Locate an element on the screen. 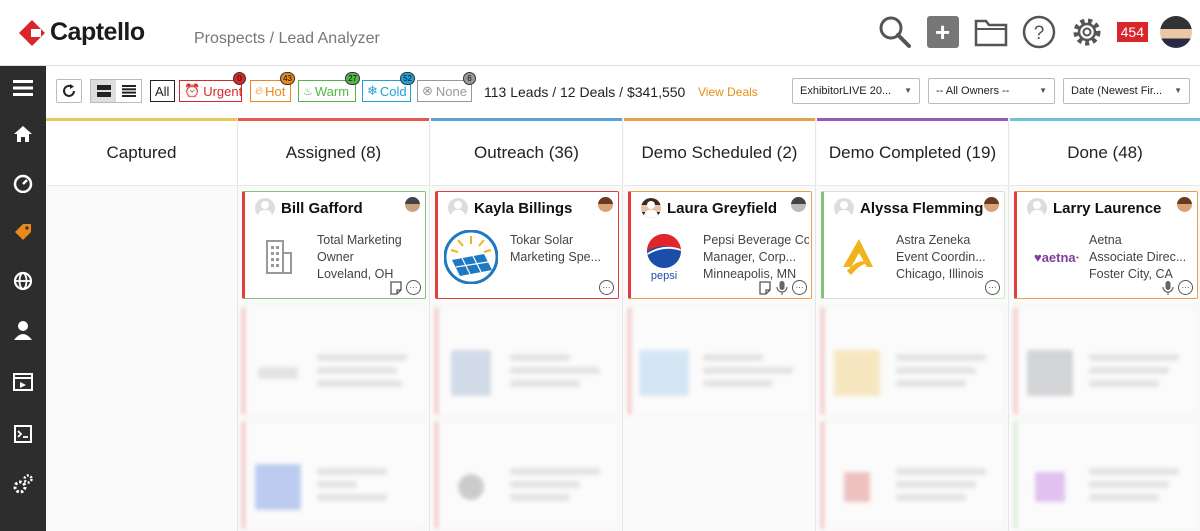  breadcrumb: Prospects / Lead Analyzer is located at coordinates (287, 38).